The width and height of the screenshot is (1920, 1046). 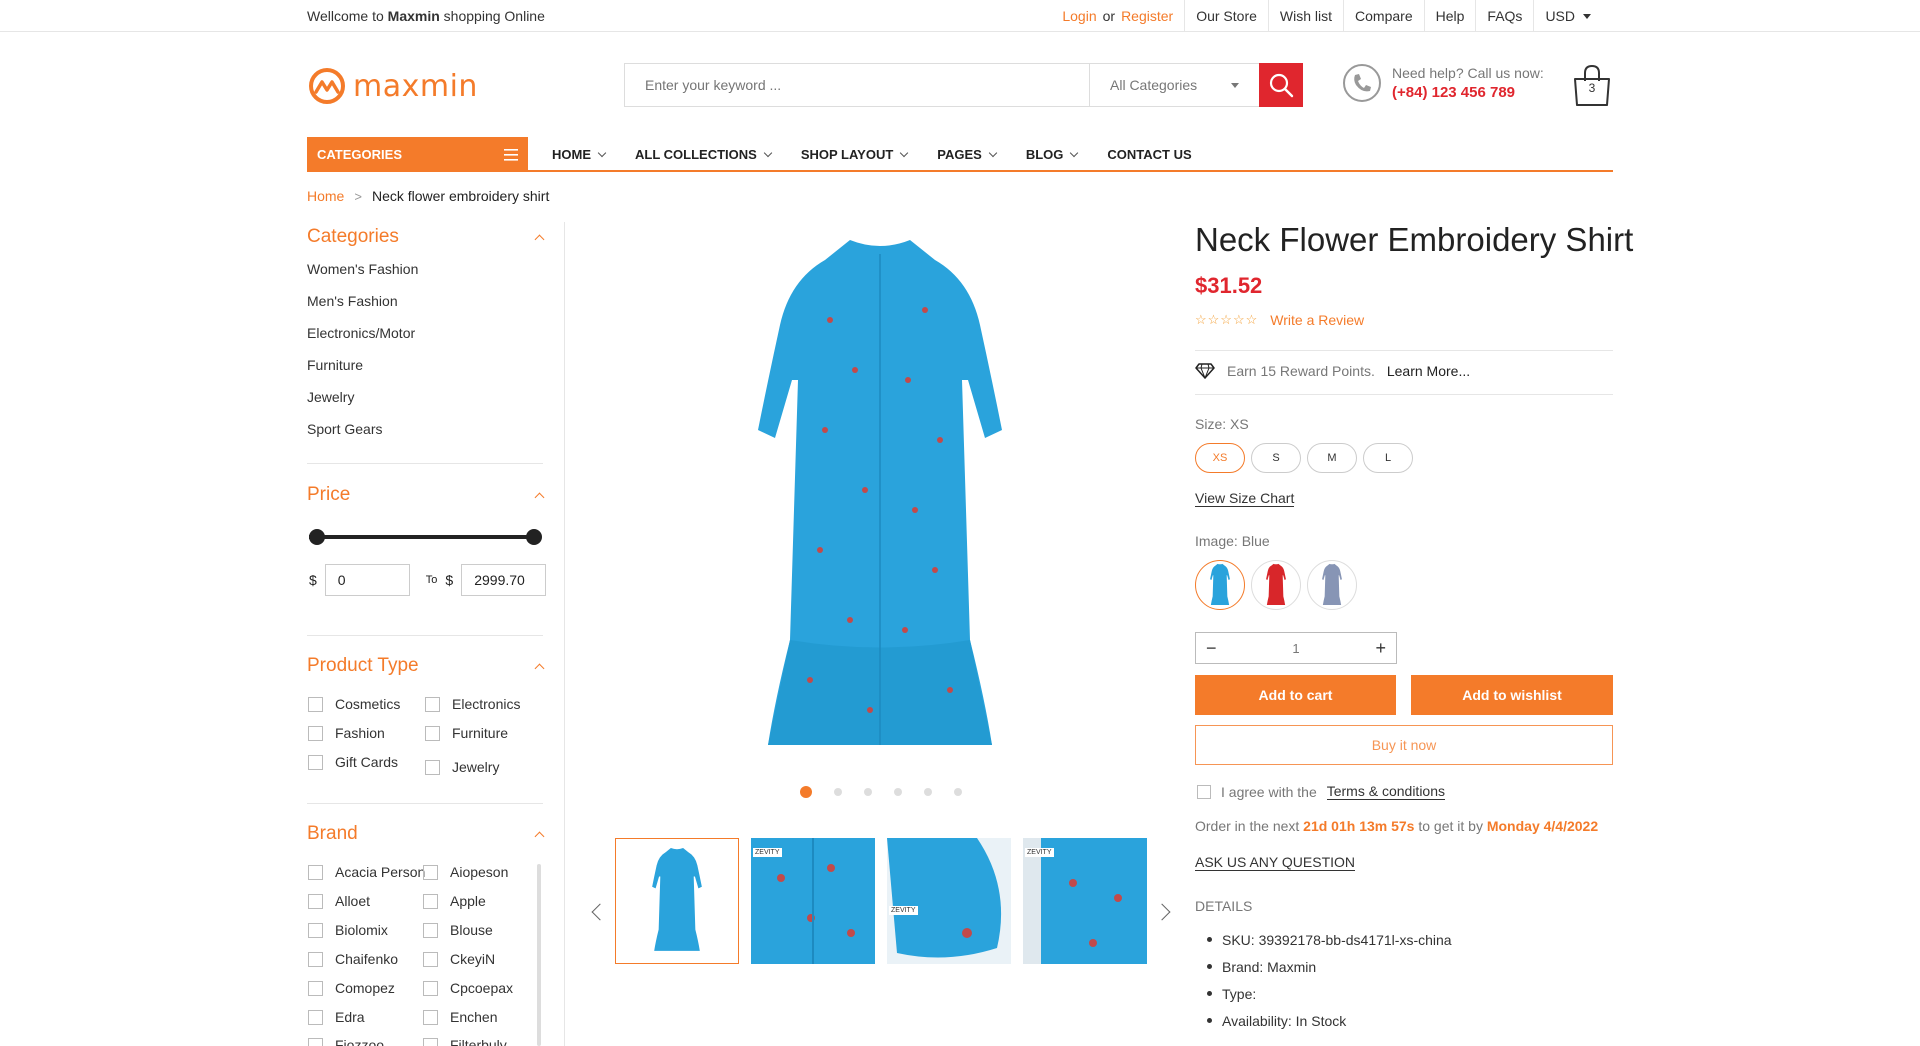 I want to click on product-type-cosmetics: Cosmetics, so click(x=354, y=704).